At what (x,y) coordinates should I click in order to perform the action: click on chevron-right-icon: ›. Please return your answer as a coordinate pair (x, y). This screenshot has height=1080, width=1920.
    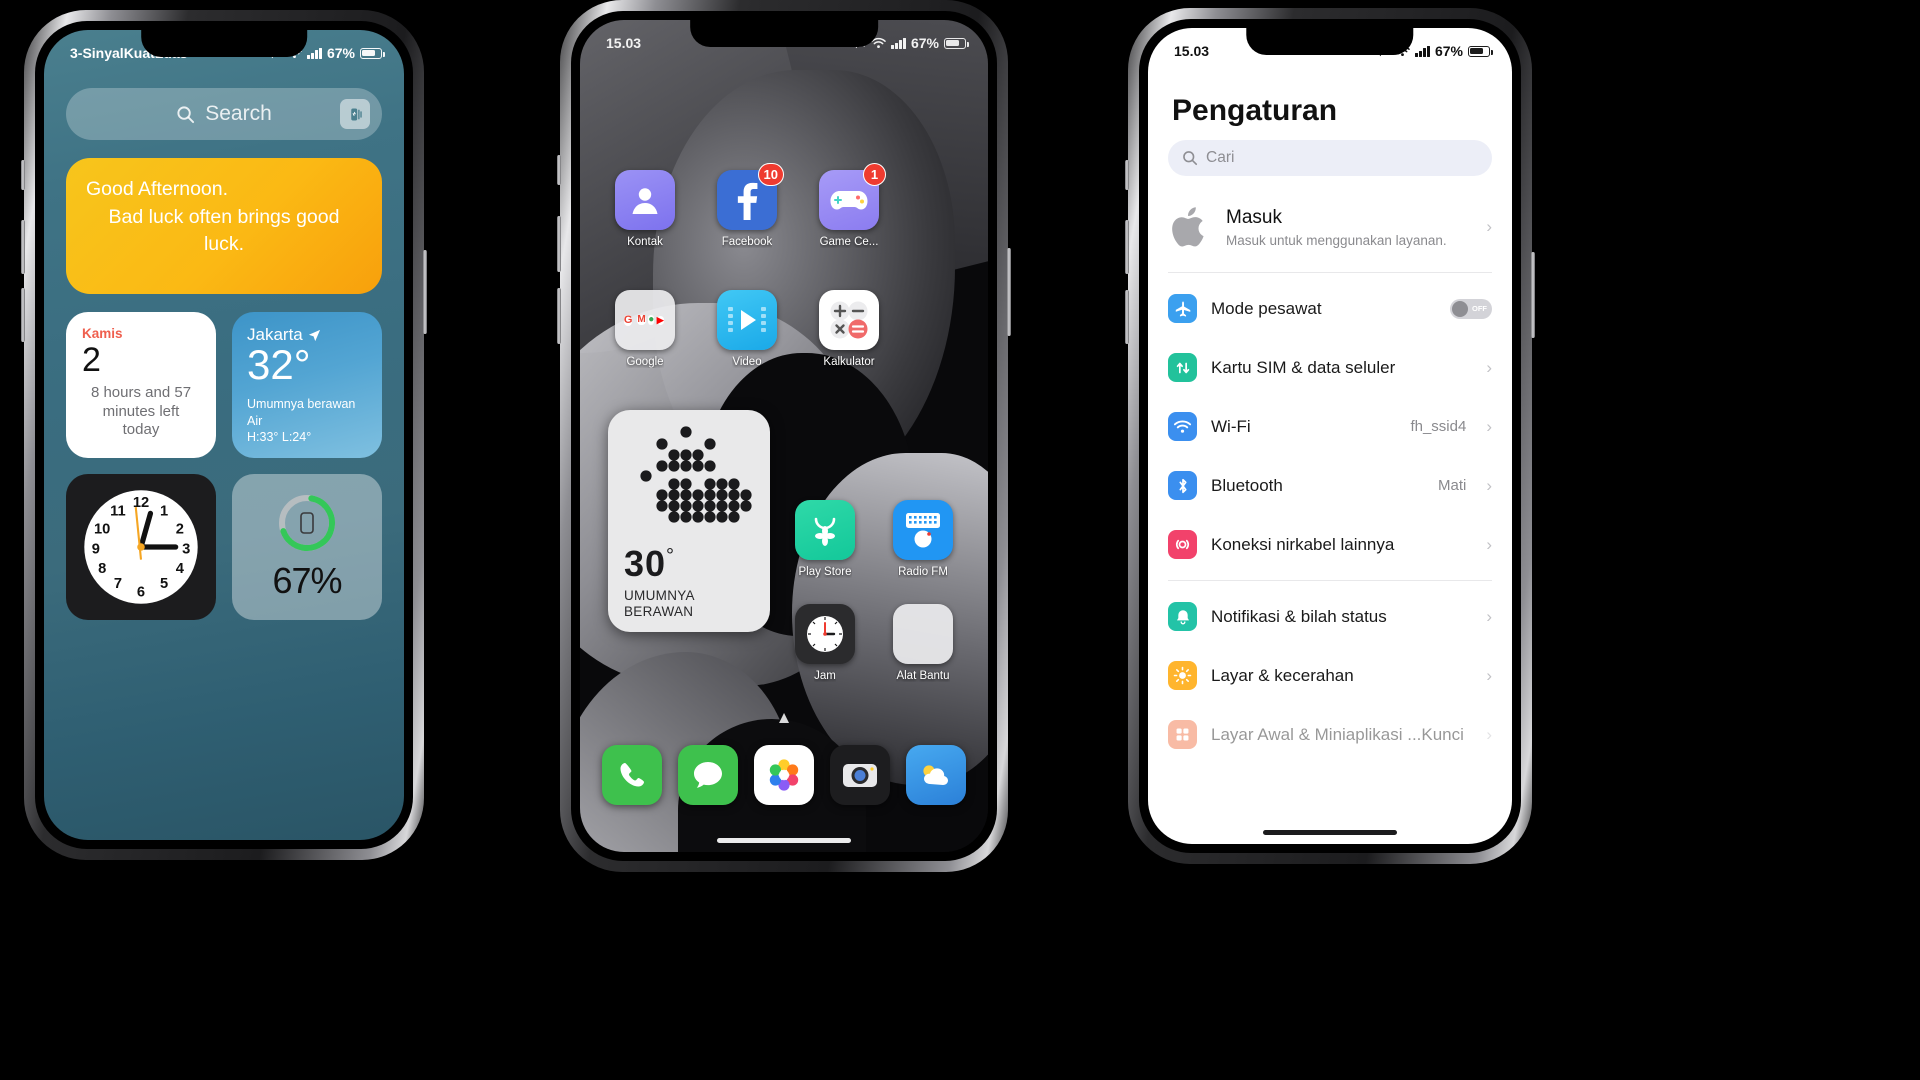
    Looking at the image, I should click on (1489, 734).